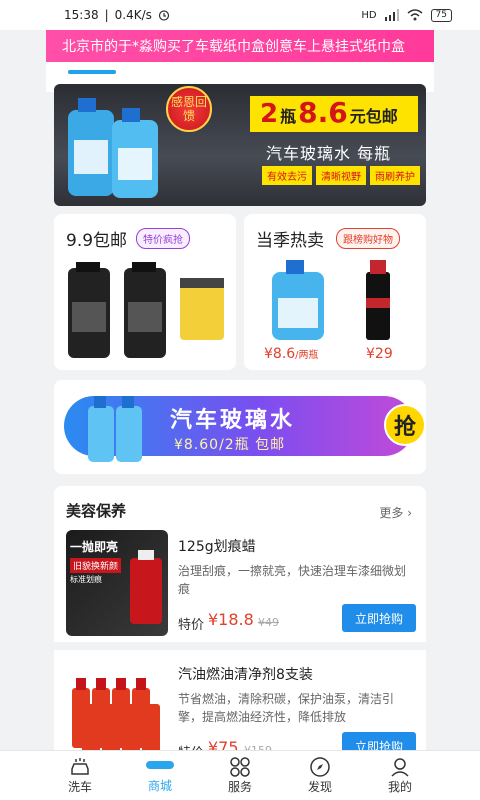  I want to click on thanks-badge: 感恩回馈, so click(189, 109).